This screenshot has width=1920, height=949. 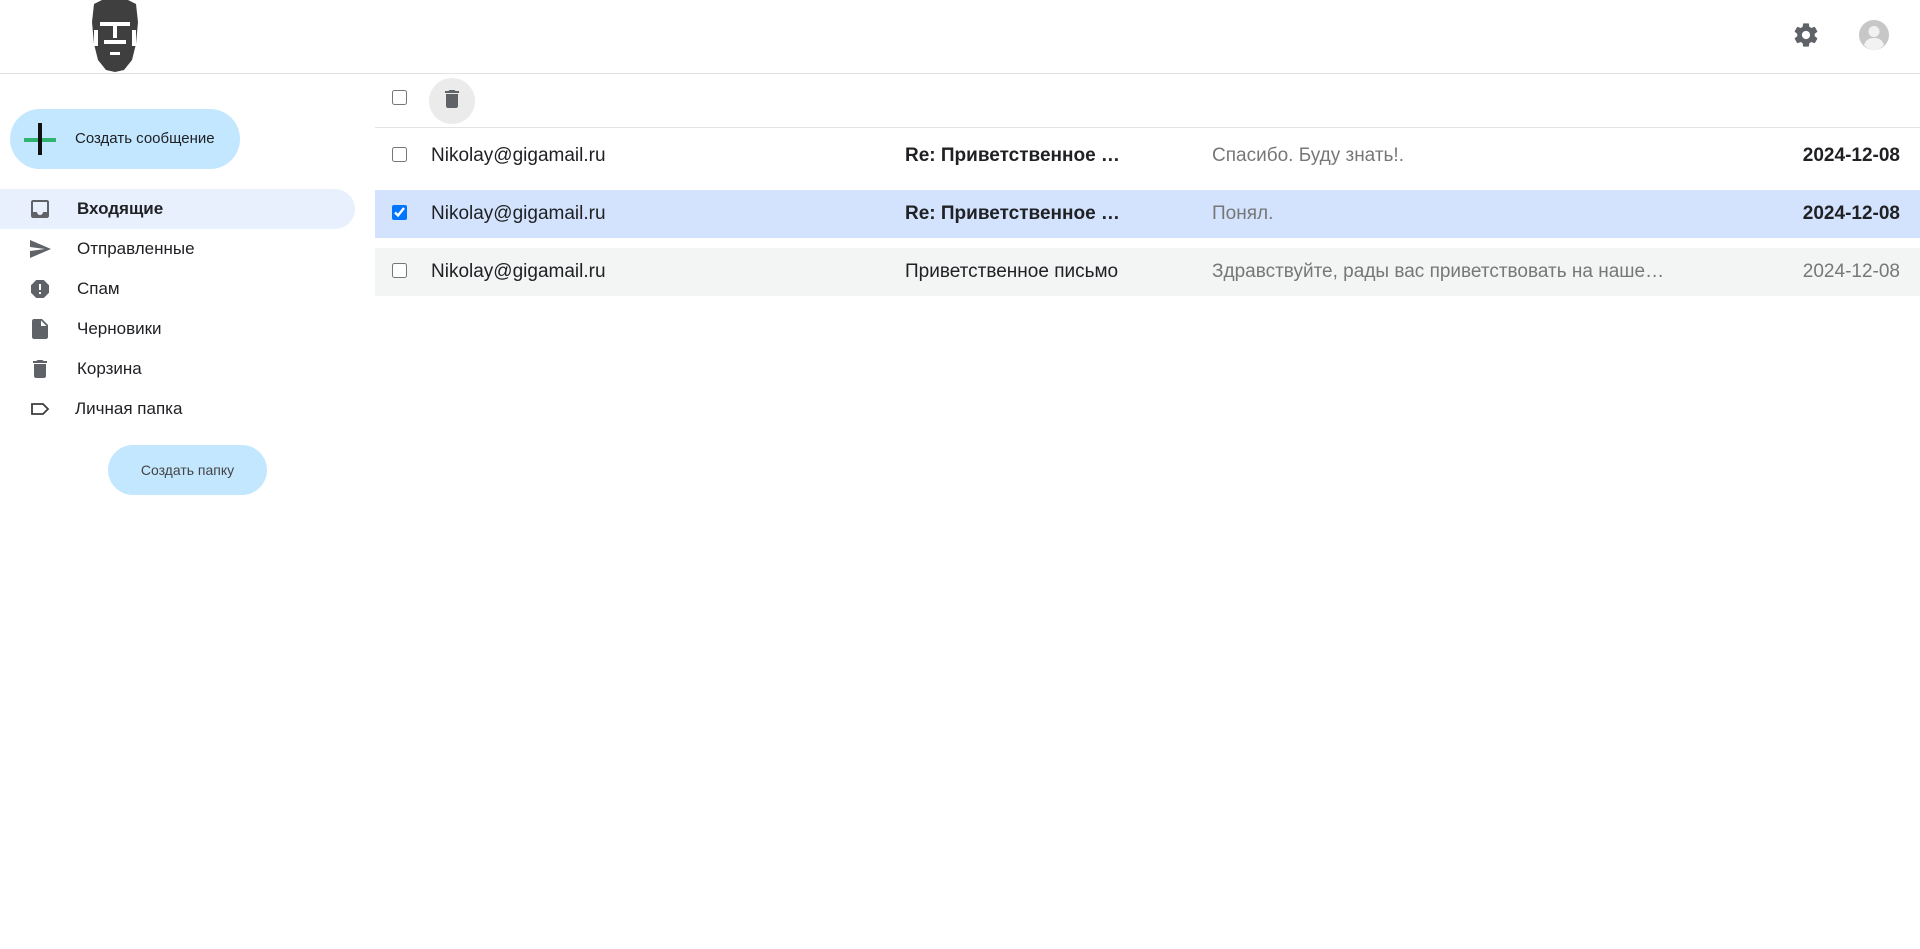 I want to click on message-snippet: Понял., so click(x=1243, y=213).